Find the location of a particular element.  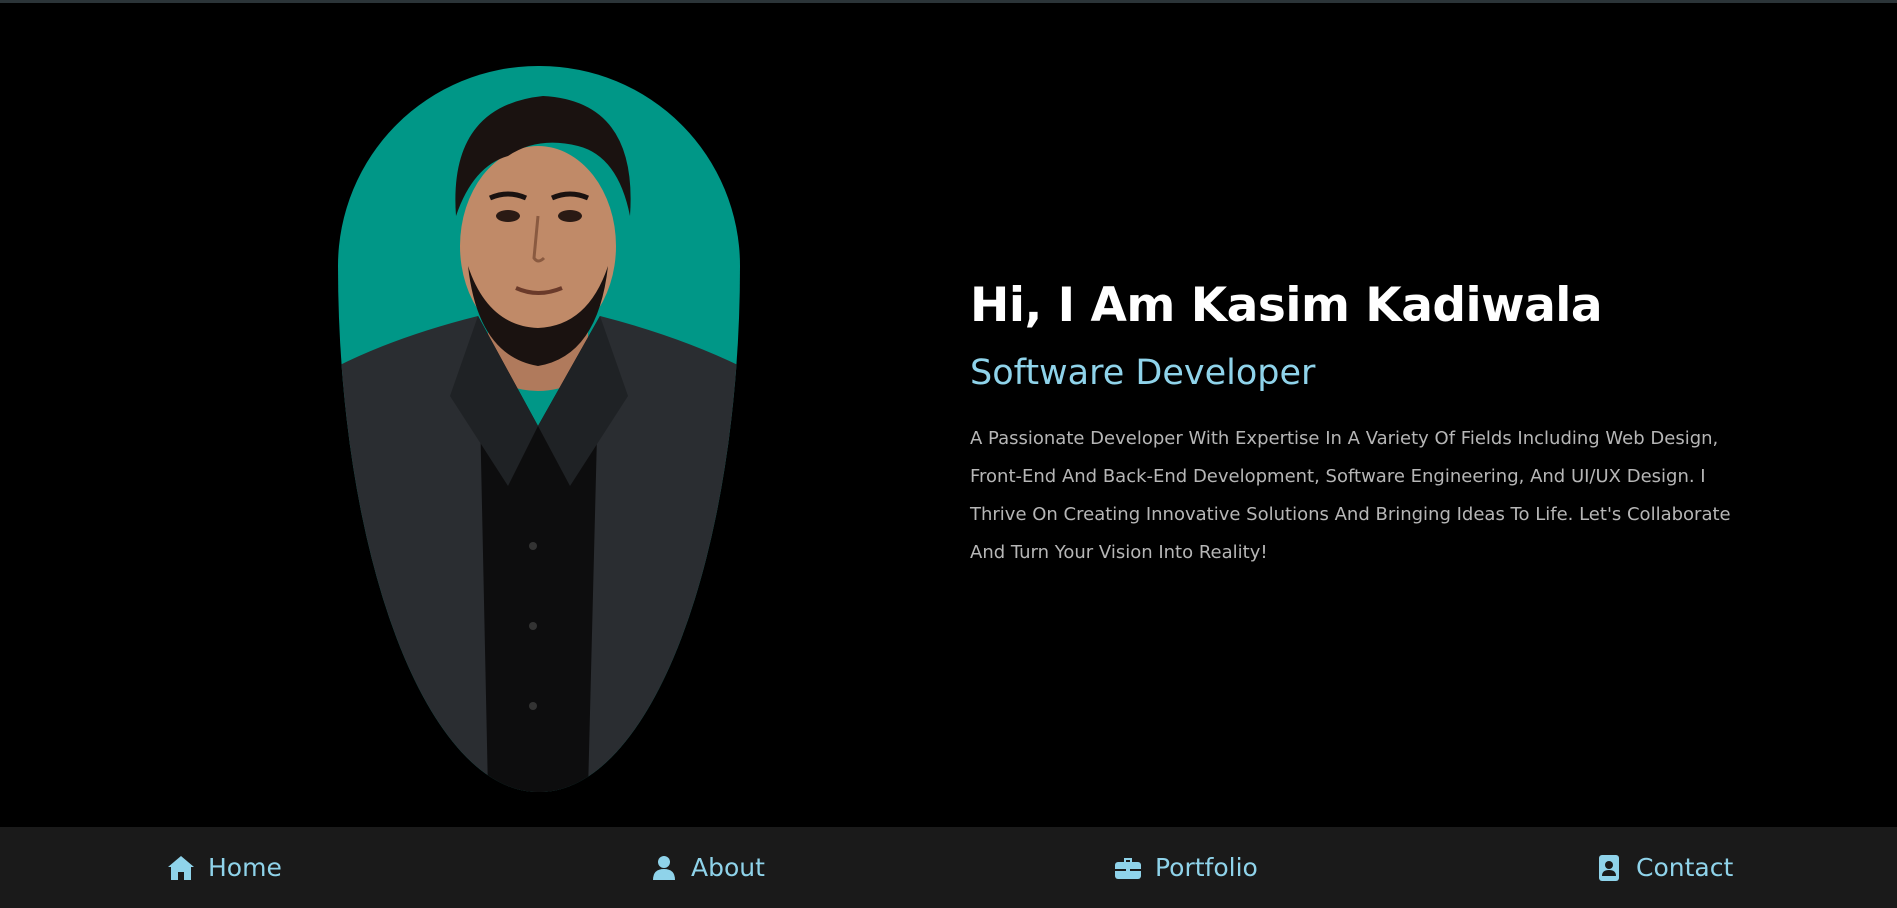

nav-portfolio-label: Portfolio is located at coordinates (1206, 867).